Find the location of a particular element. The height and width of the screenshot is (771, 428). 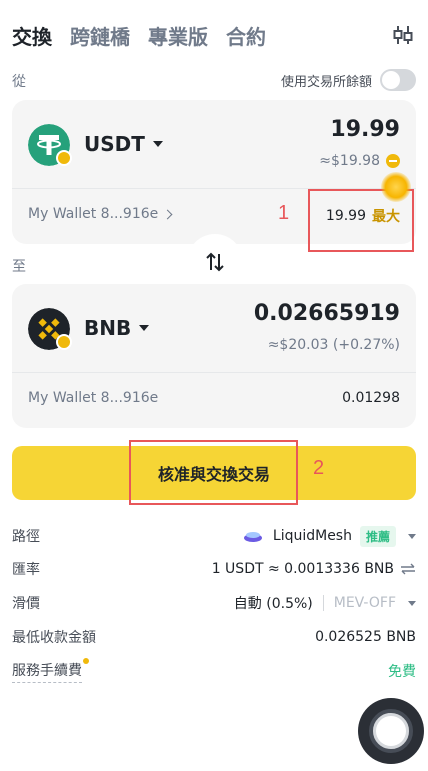

rate-label: 匯率 is located at coordinates (26, 570).